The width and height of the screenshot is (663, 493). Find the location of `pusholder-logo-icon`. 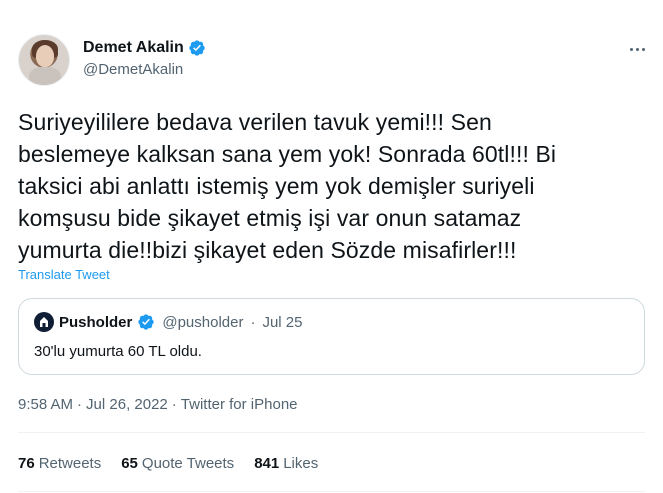

pusholder-logo-icon is located at coordinates (44, 322).